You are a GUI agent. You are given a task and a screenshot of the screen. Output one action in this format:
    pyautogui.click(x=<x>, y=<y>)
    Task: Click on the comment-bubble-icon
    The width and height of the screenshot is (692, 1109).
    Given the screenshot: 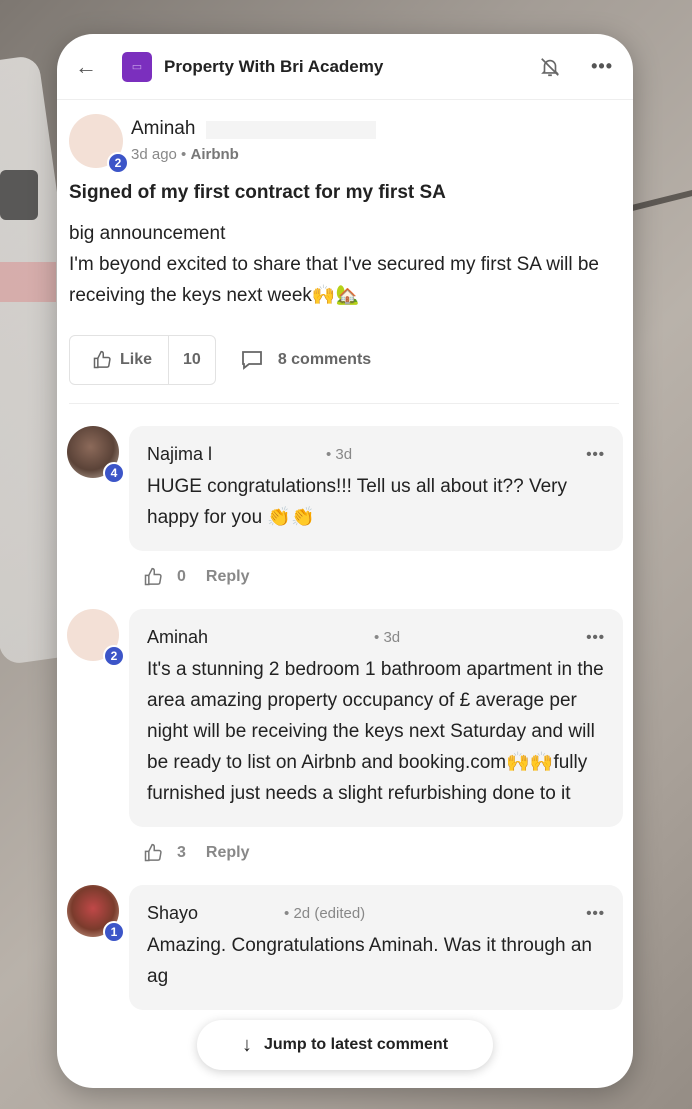 What is the action you would take?
    pyautogui.click(x=251, y=360)
    